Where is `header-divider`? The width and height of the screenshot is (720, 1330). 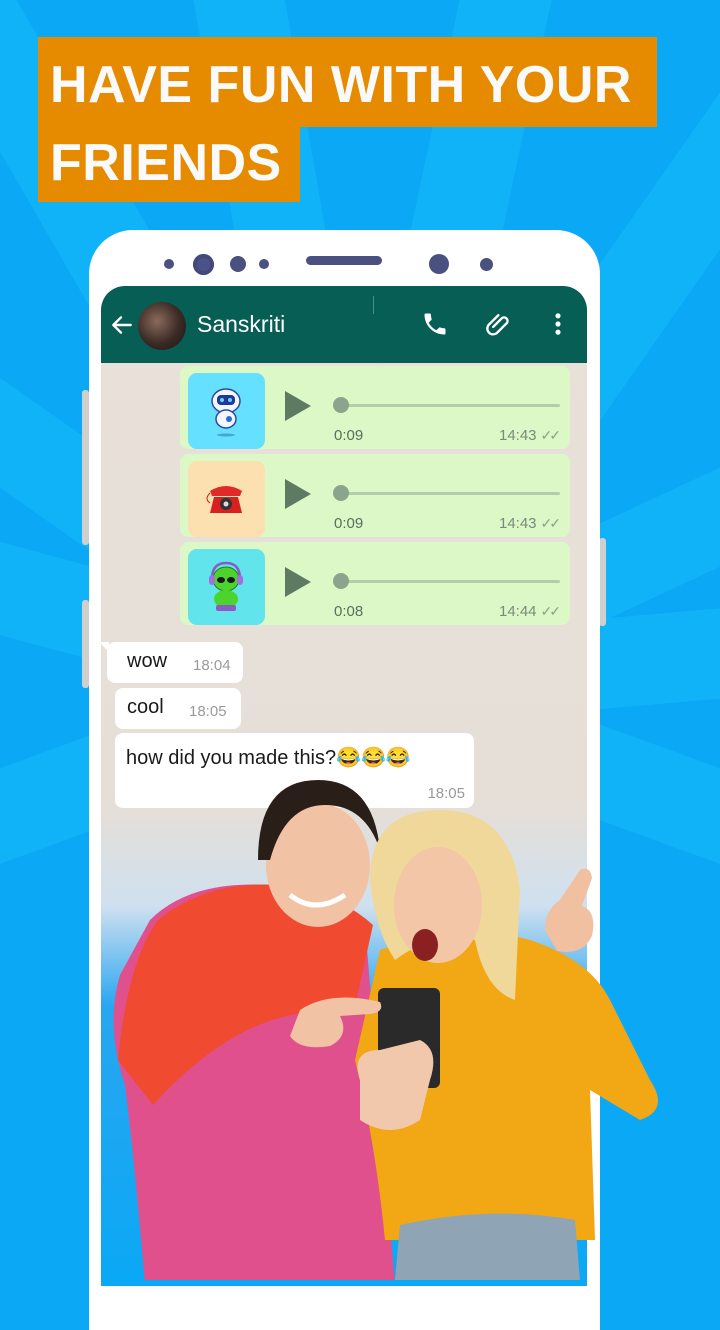 header-divider is located at coordinates (373, 305).